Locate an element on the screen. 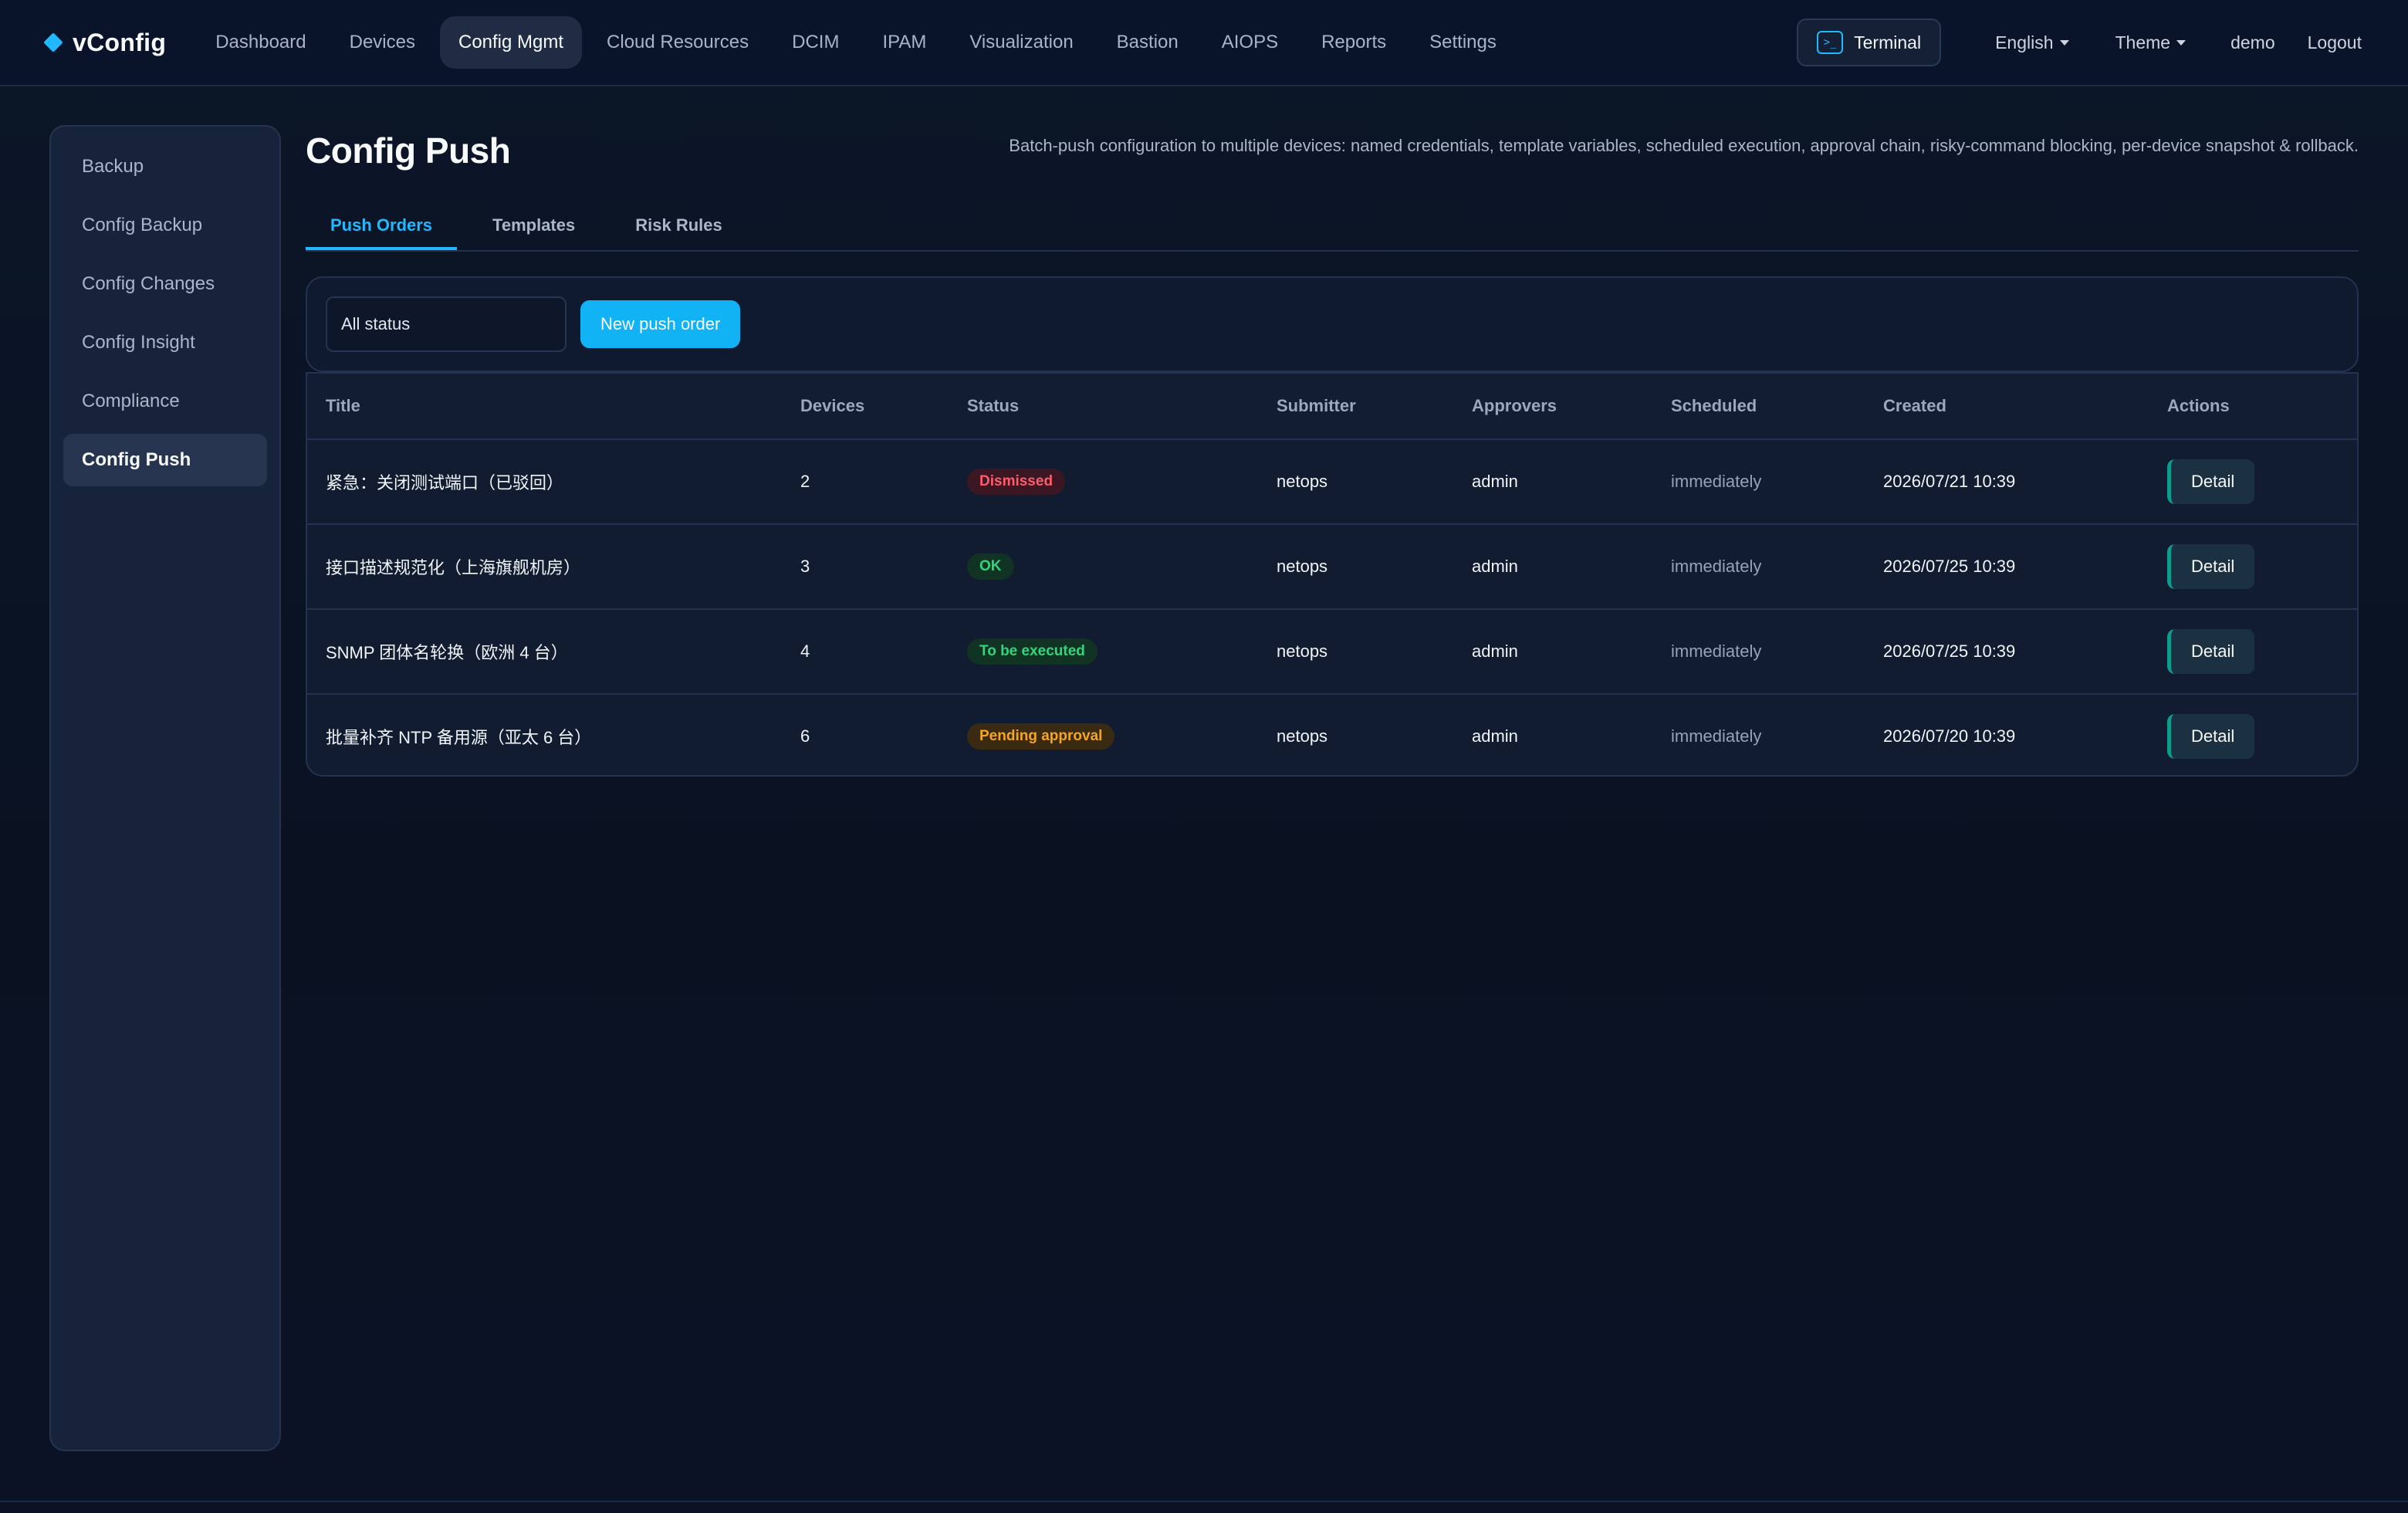 The image size is (2408, 1513). terminal-label: Terminal is located at coordinates (1888, 42).